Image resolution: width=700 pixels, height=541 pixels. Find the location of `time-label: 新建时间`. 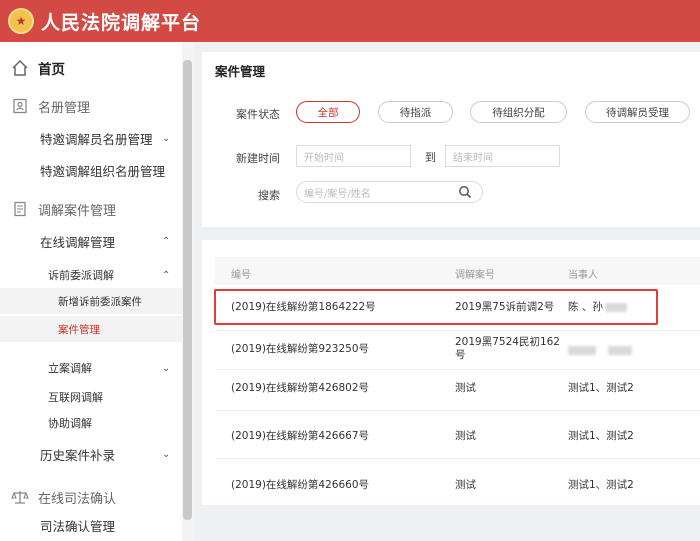

time-label: 新建时间 is located at coordinates (258, 158).